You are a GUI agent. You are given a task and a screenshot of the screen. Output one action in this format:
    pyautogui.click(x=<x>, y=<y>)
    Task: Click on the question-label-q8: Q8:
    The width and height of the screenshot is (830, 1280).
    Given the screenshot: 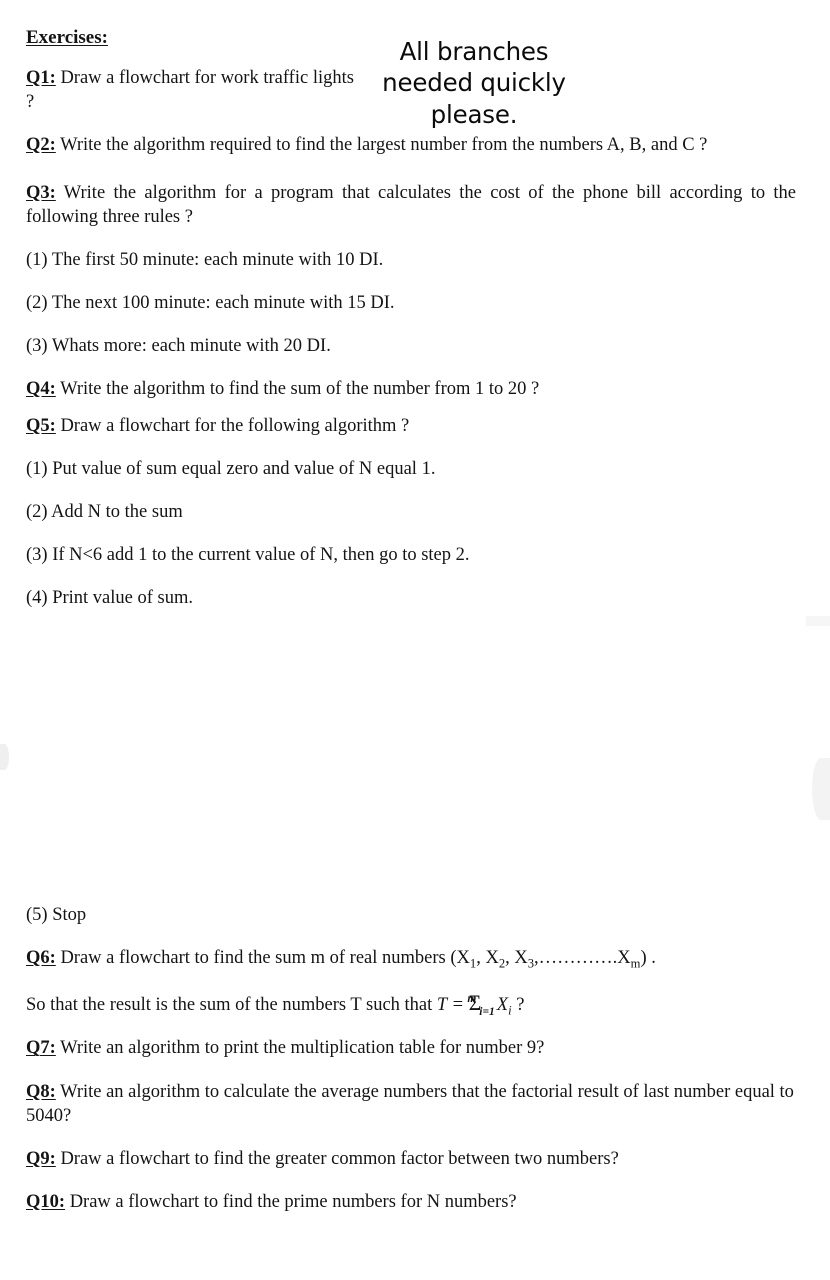 What is the action you would take?
    pyautogui.click(x=41, y=1091)
    